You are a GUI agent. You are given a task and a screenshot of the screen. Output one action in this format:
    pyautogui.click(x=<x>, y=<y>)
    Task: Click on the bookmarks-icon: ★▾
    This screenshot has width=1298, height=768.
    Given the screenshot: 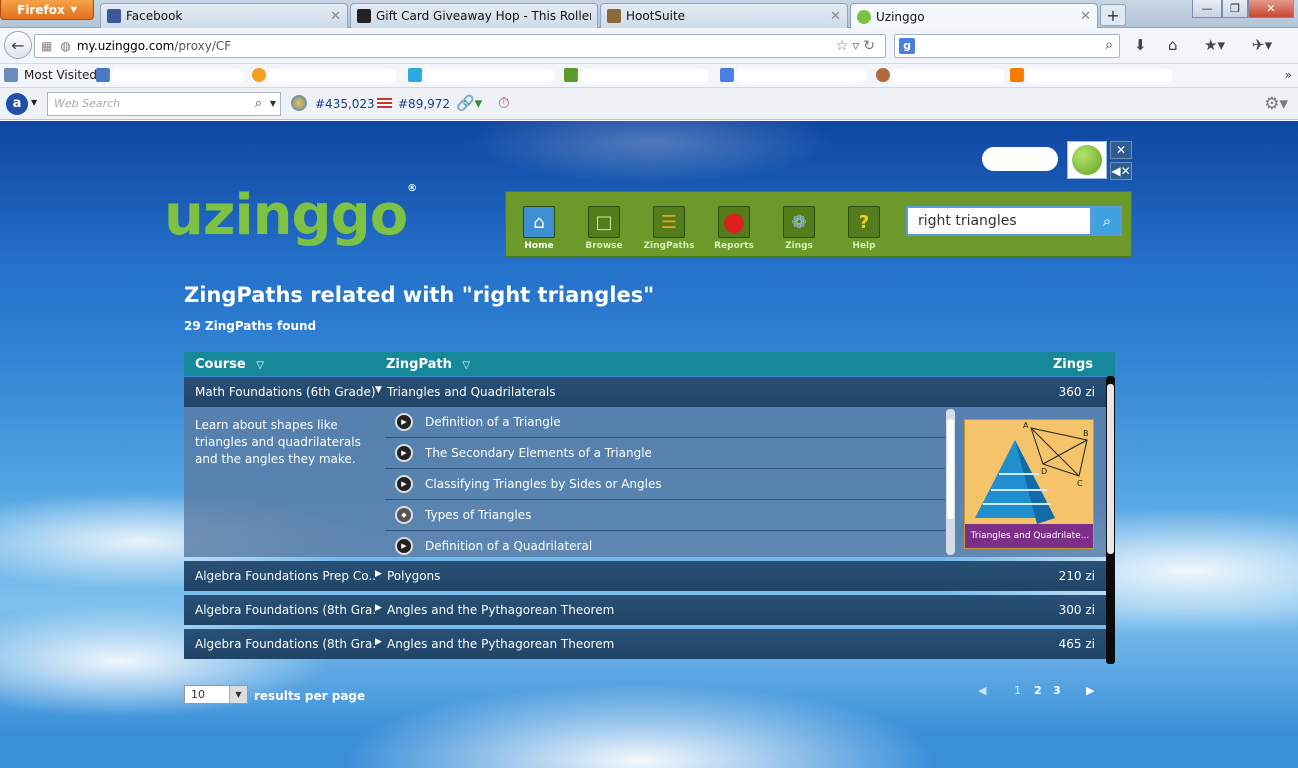 What is the action you would take?
    pyautogui.click(x=1214, y=45)
    